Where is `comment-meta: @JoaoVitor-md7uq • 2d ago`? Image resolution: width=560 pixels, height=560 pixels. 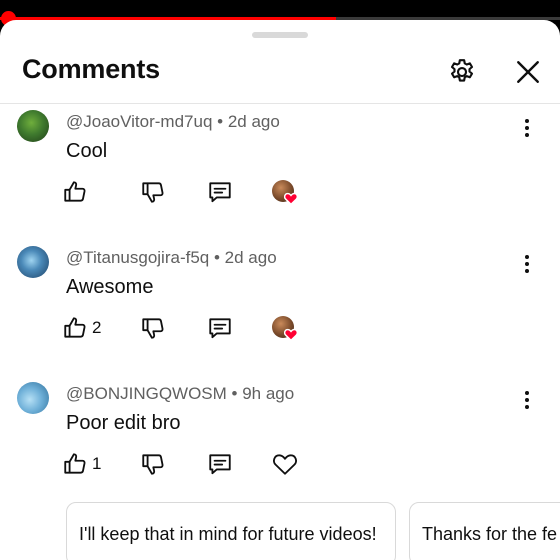 comment-meta: @JoaoVitor-md7uq • 2d ago is located at coordinates (173, 121).